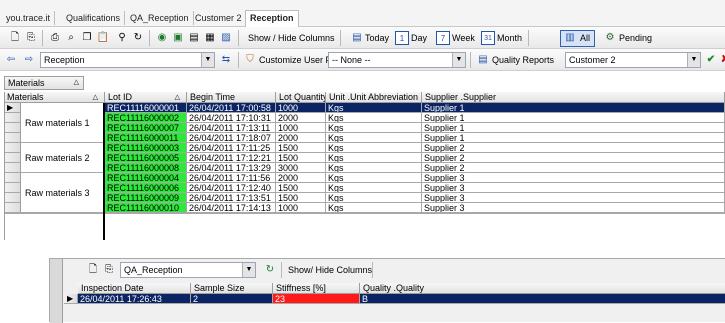  Describe the element at coordinates (542, 288) in the screenshot. I see `qa-col-header-quality: Quality .Quality` at that location.